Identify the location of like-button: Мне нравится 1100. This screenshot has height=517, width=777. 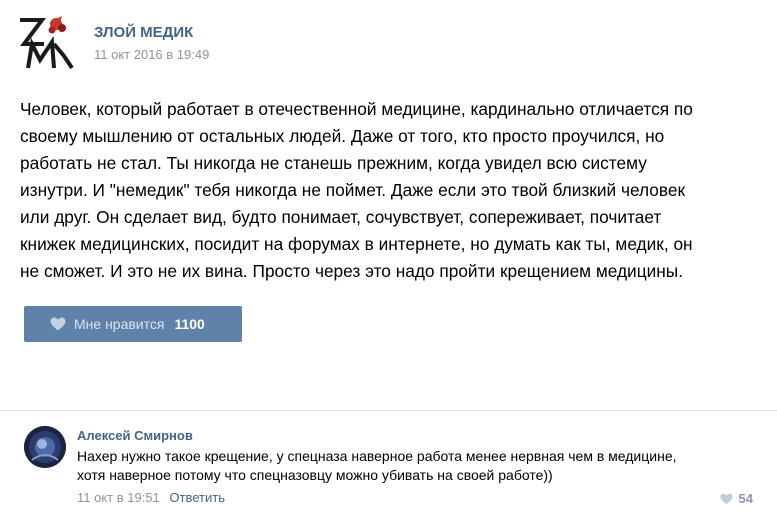
(133, 324).